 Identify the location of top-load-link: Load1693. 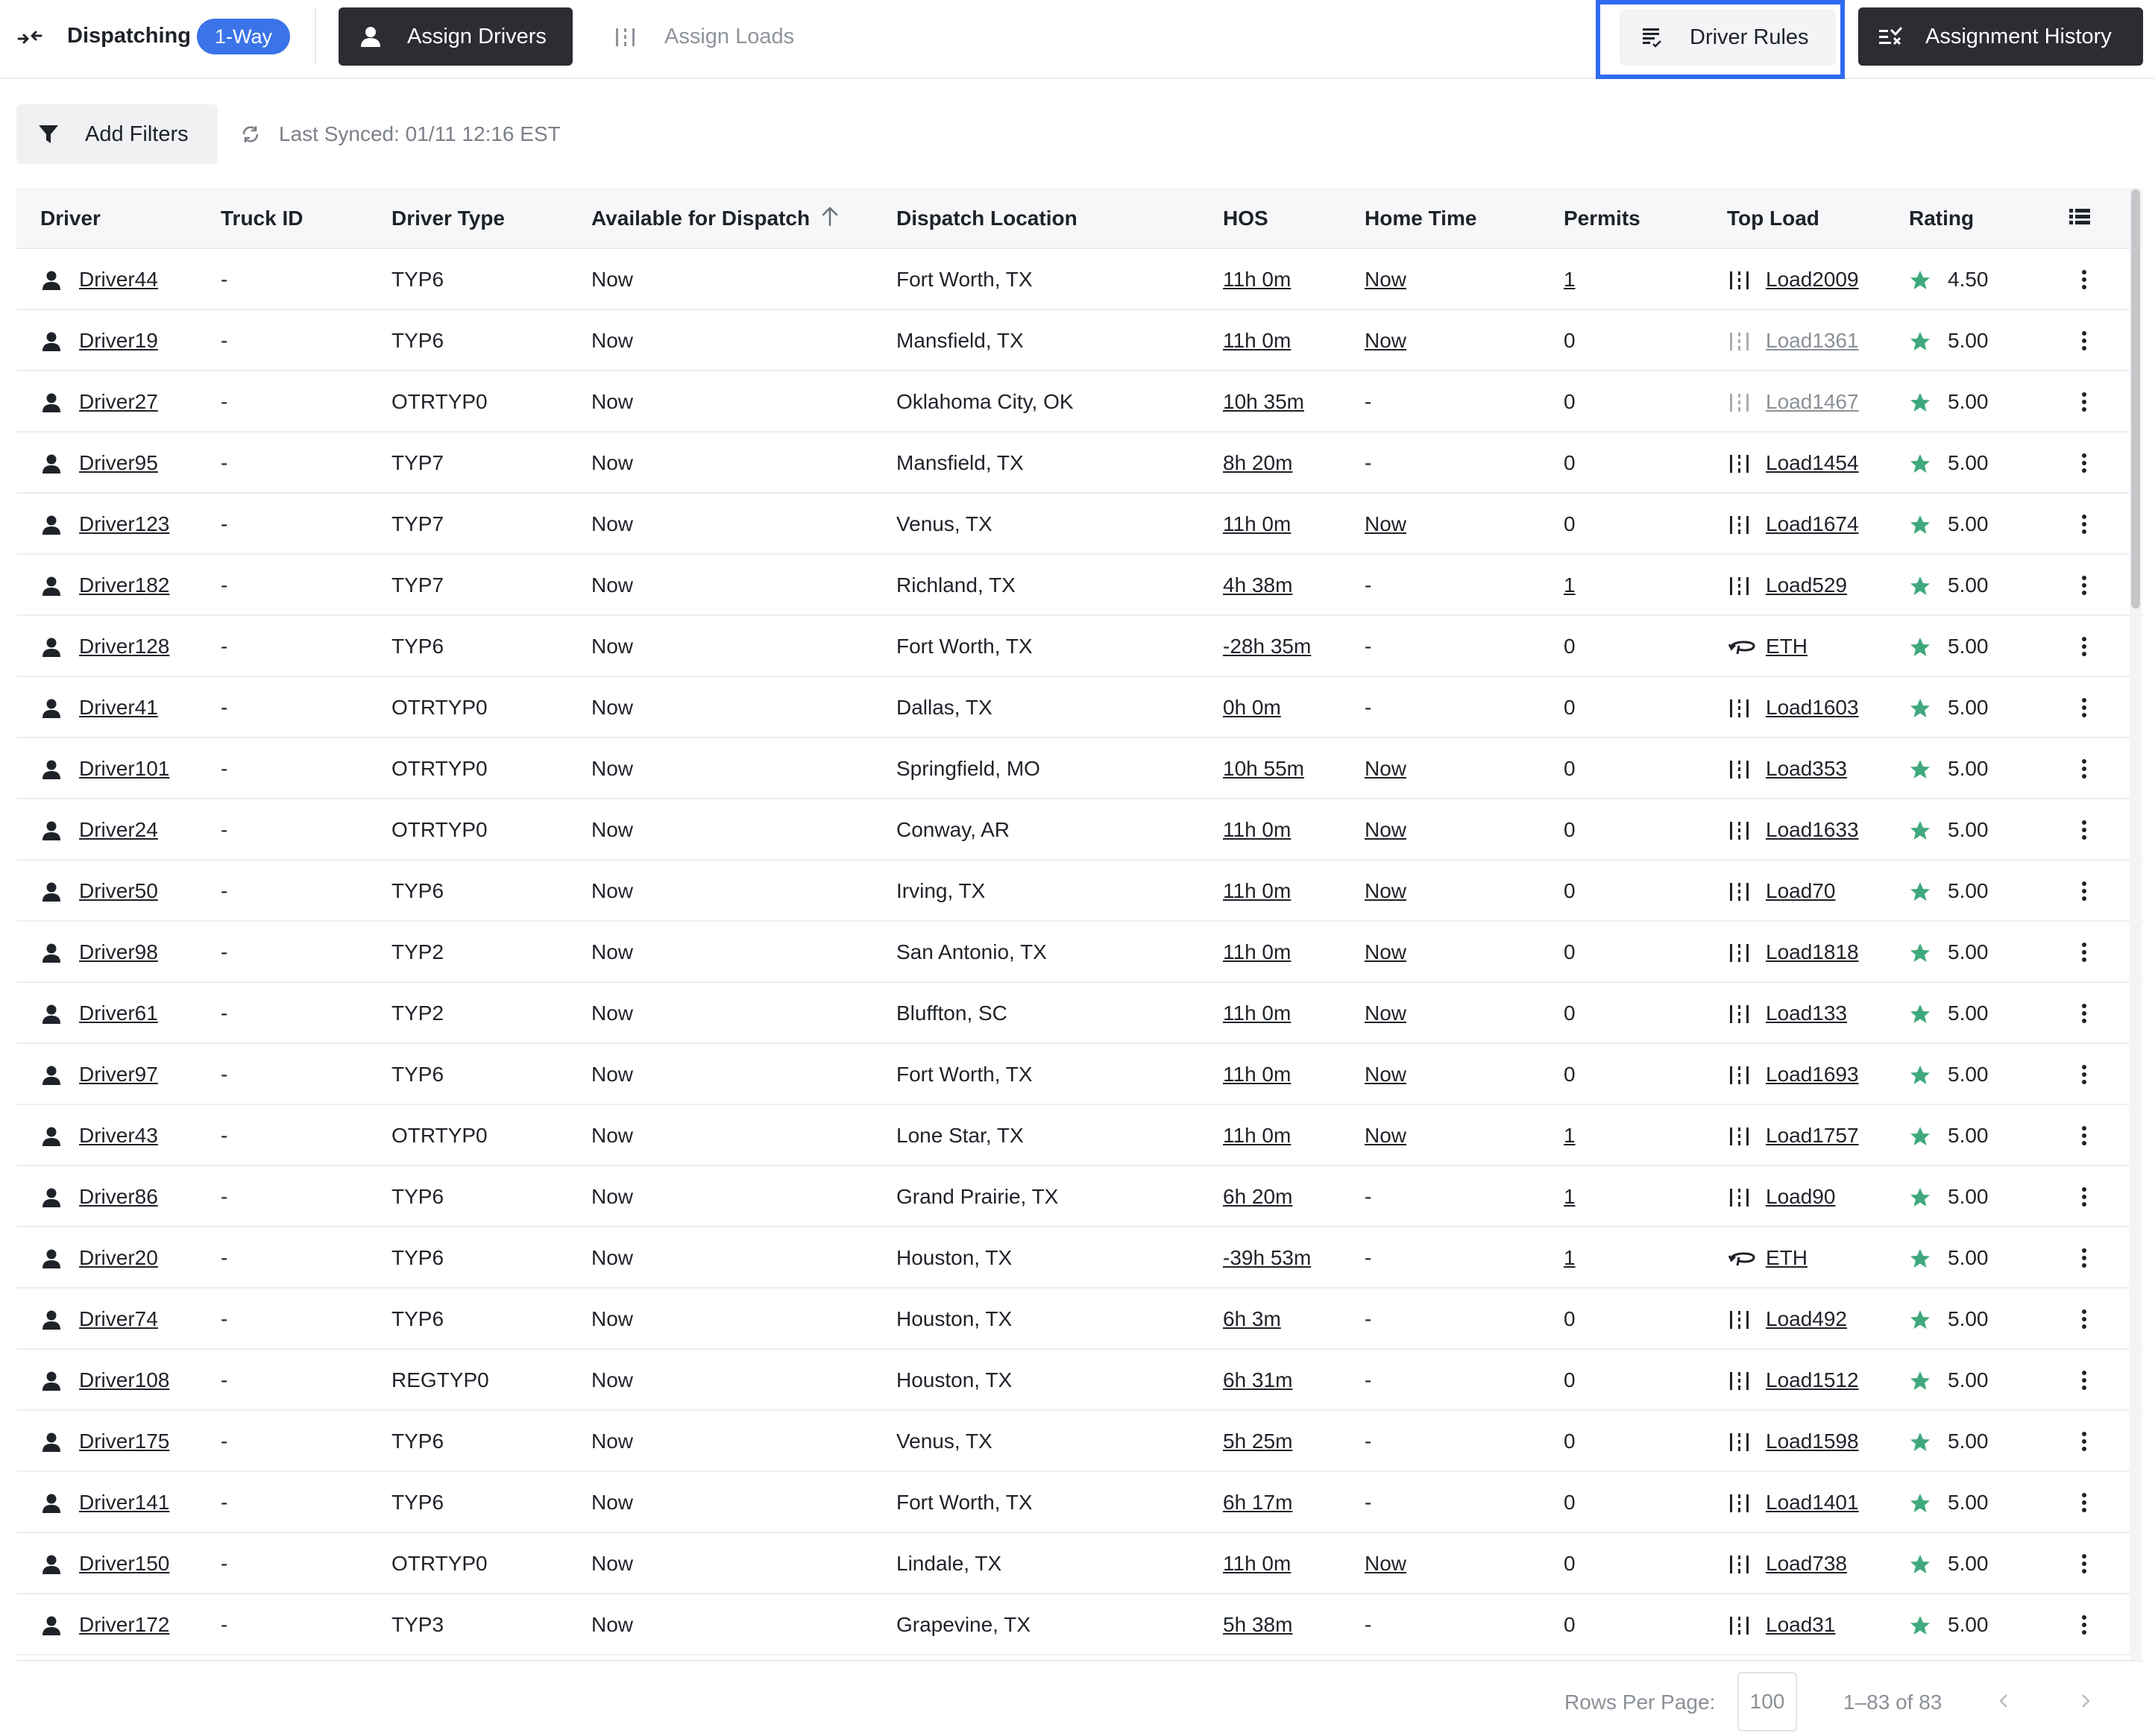
(1812, 1074).